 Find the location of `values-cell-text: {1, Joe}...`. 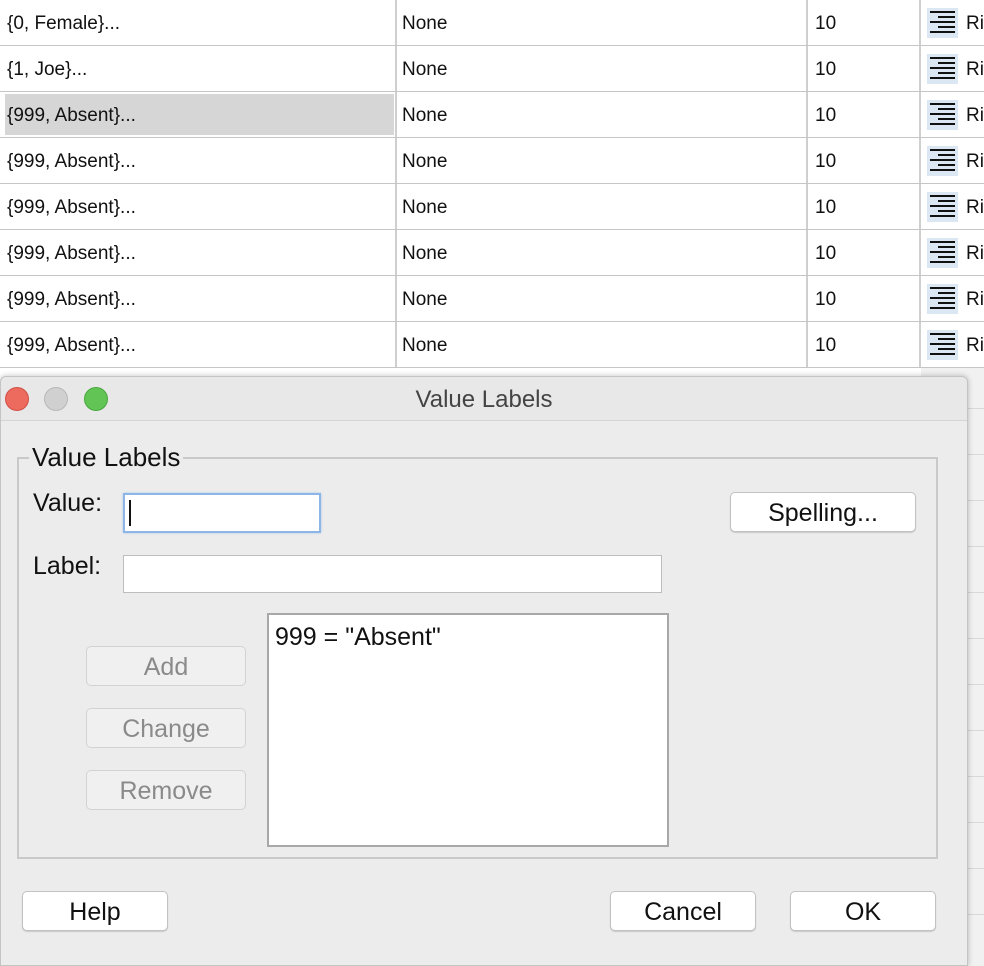

values-cell-text: {1, Joe}... is located at coordinates (47, 69).